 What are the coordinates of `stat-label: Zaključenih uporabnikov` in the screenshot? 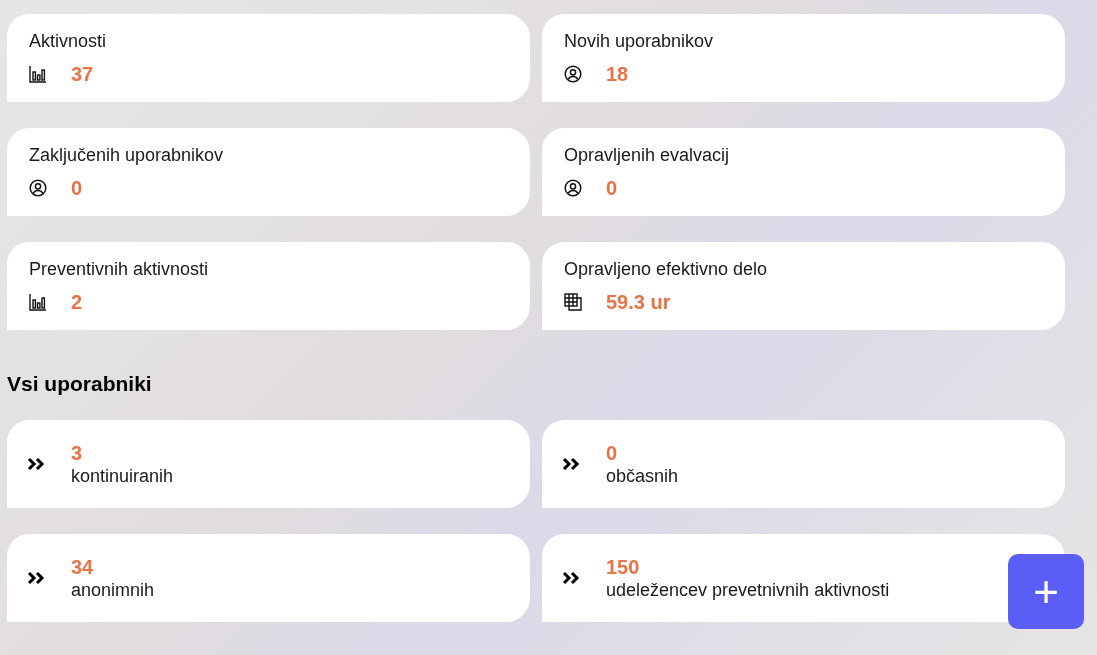 It's located at (127, 155).